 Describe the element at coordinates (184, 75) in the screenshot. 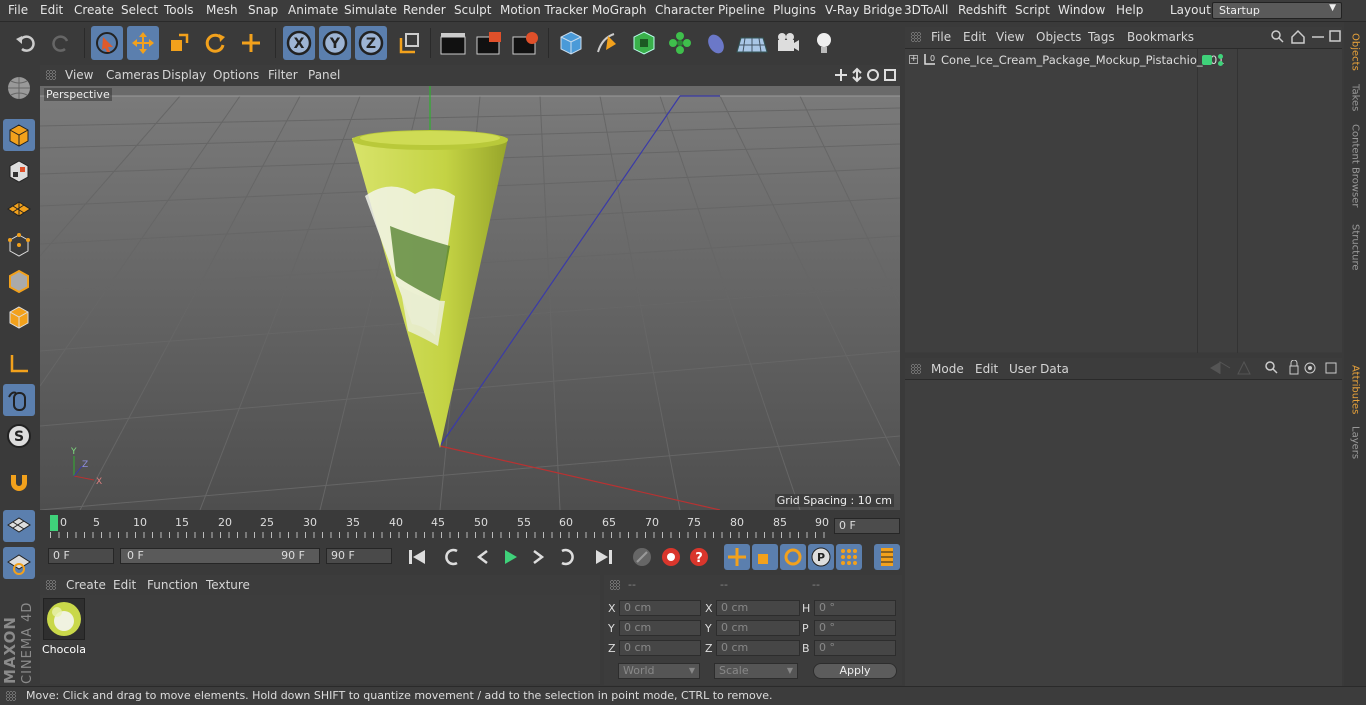

I see `vp-menu-display: Display` at that location.